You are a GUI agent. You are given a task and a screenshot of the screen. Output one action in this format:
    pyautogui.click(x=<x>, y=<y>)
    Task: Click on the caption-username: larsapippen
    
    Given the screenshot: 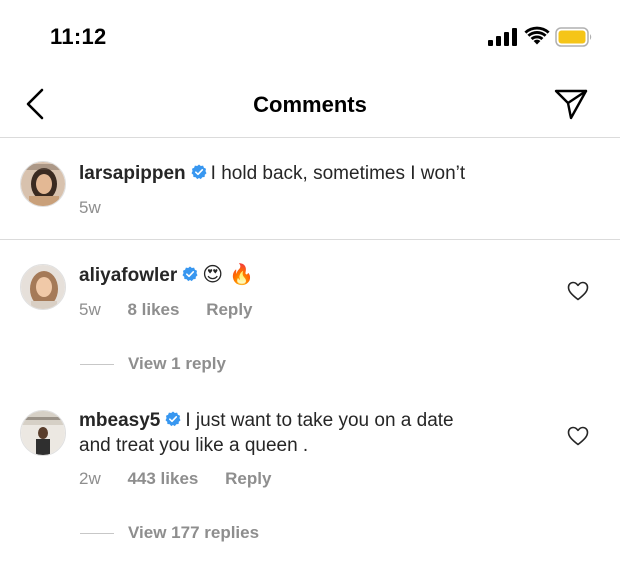 What is the action you would take?
    pyautogui.click(x=132, y=173)
    